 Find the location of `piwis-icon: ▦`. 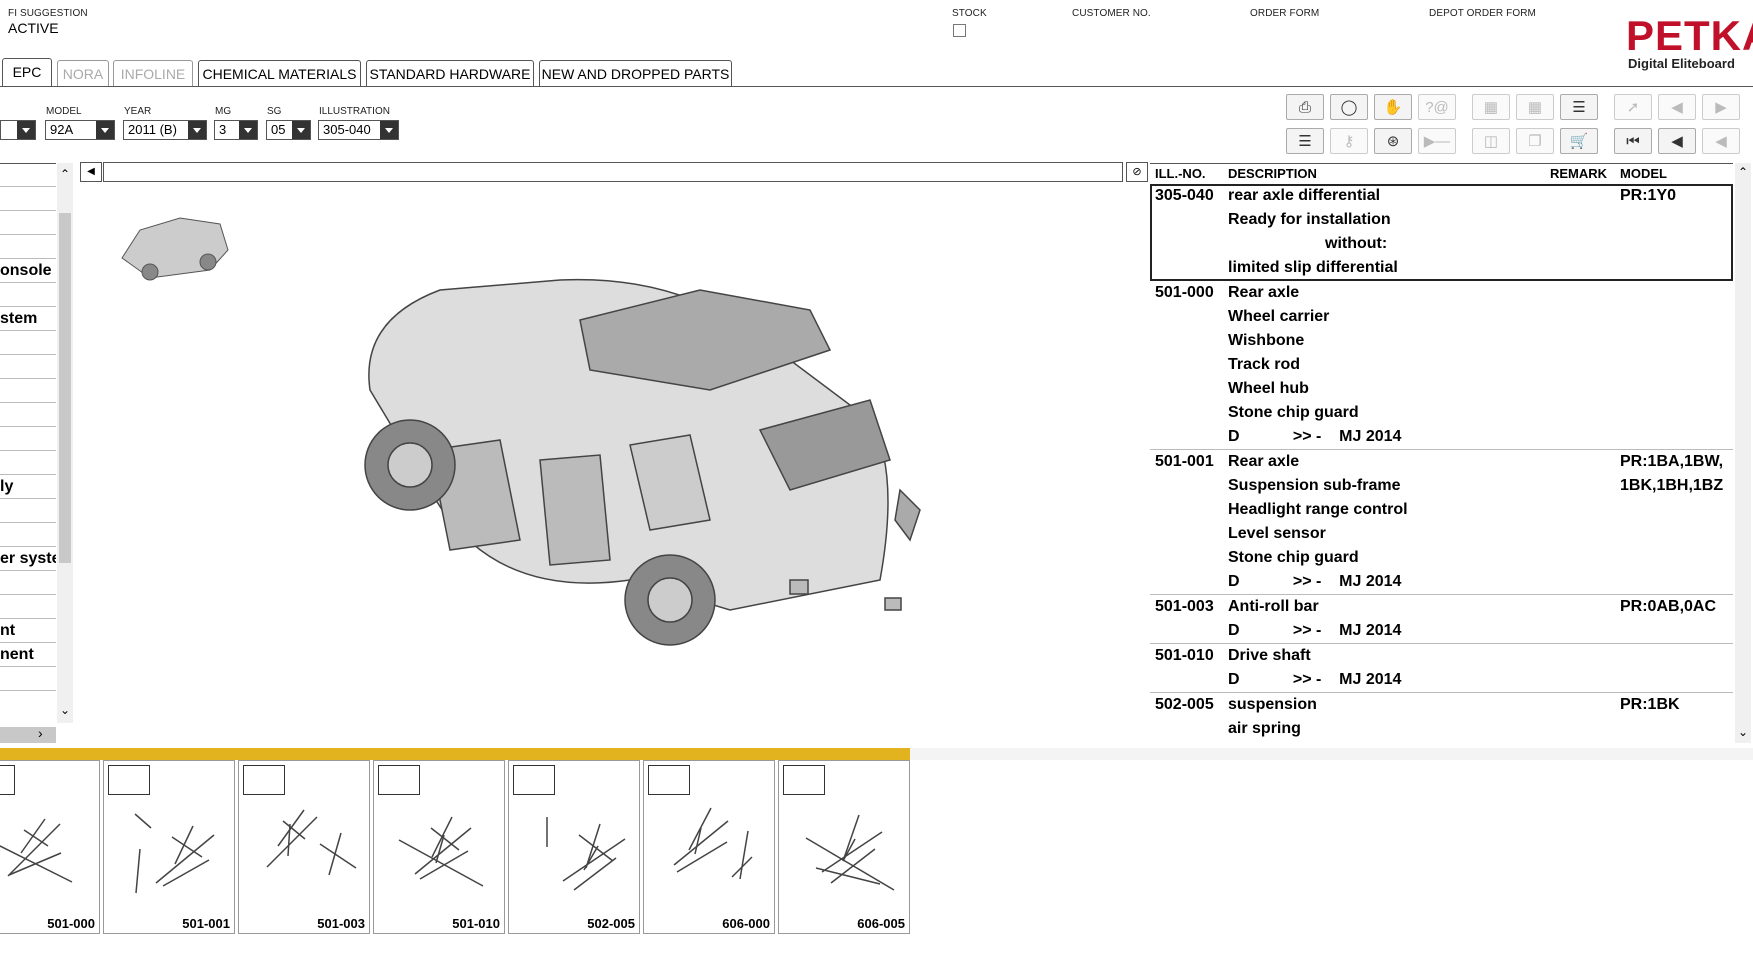

piwis-icon: ▦ is located at coordinates (1491, 107).